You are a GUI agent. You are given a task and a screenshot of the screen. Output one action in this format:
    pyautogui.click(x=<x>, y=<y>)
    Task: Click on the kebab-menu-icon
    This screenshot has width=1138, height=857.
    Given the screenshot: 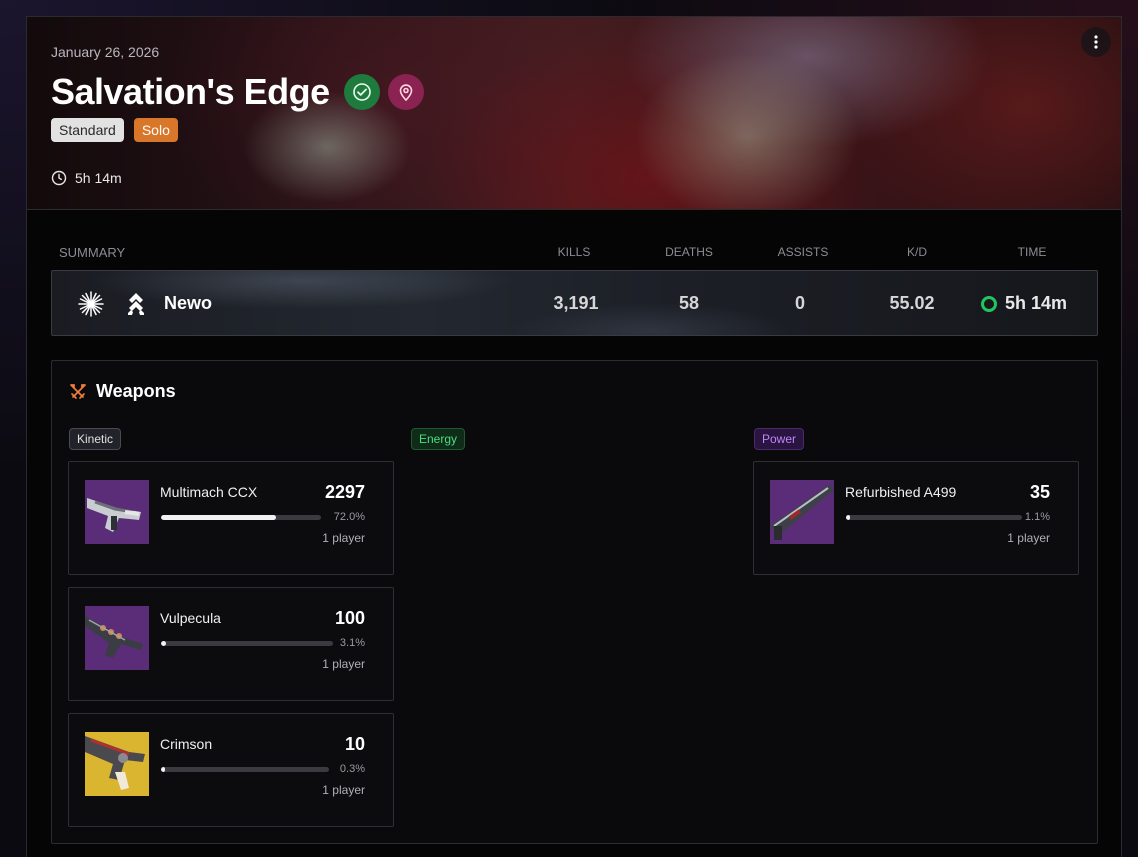 What is the action you would take?
    pyautogui.click(x=1096, y=42)
    